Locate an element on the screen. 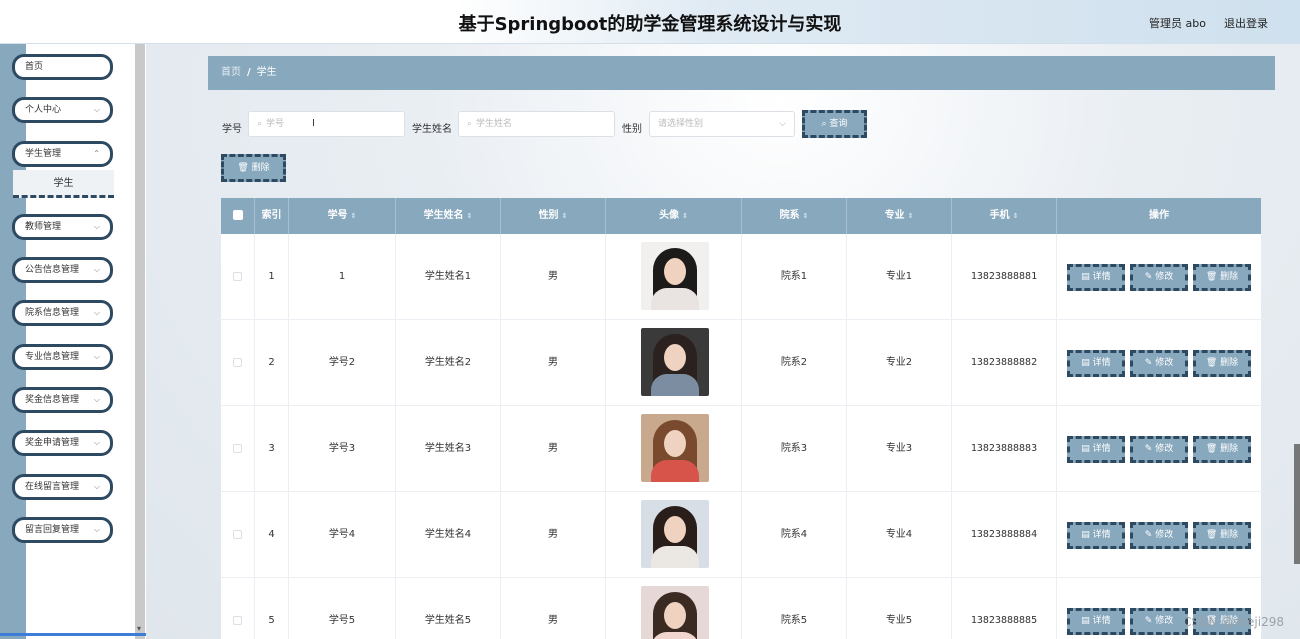 The height and width of the screenshot is (639, 1300). index-cell: 2 is located at coordinates (272, 363).